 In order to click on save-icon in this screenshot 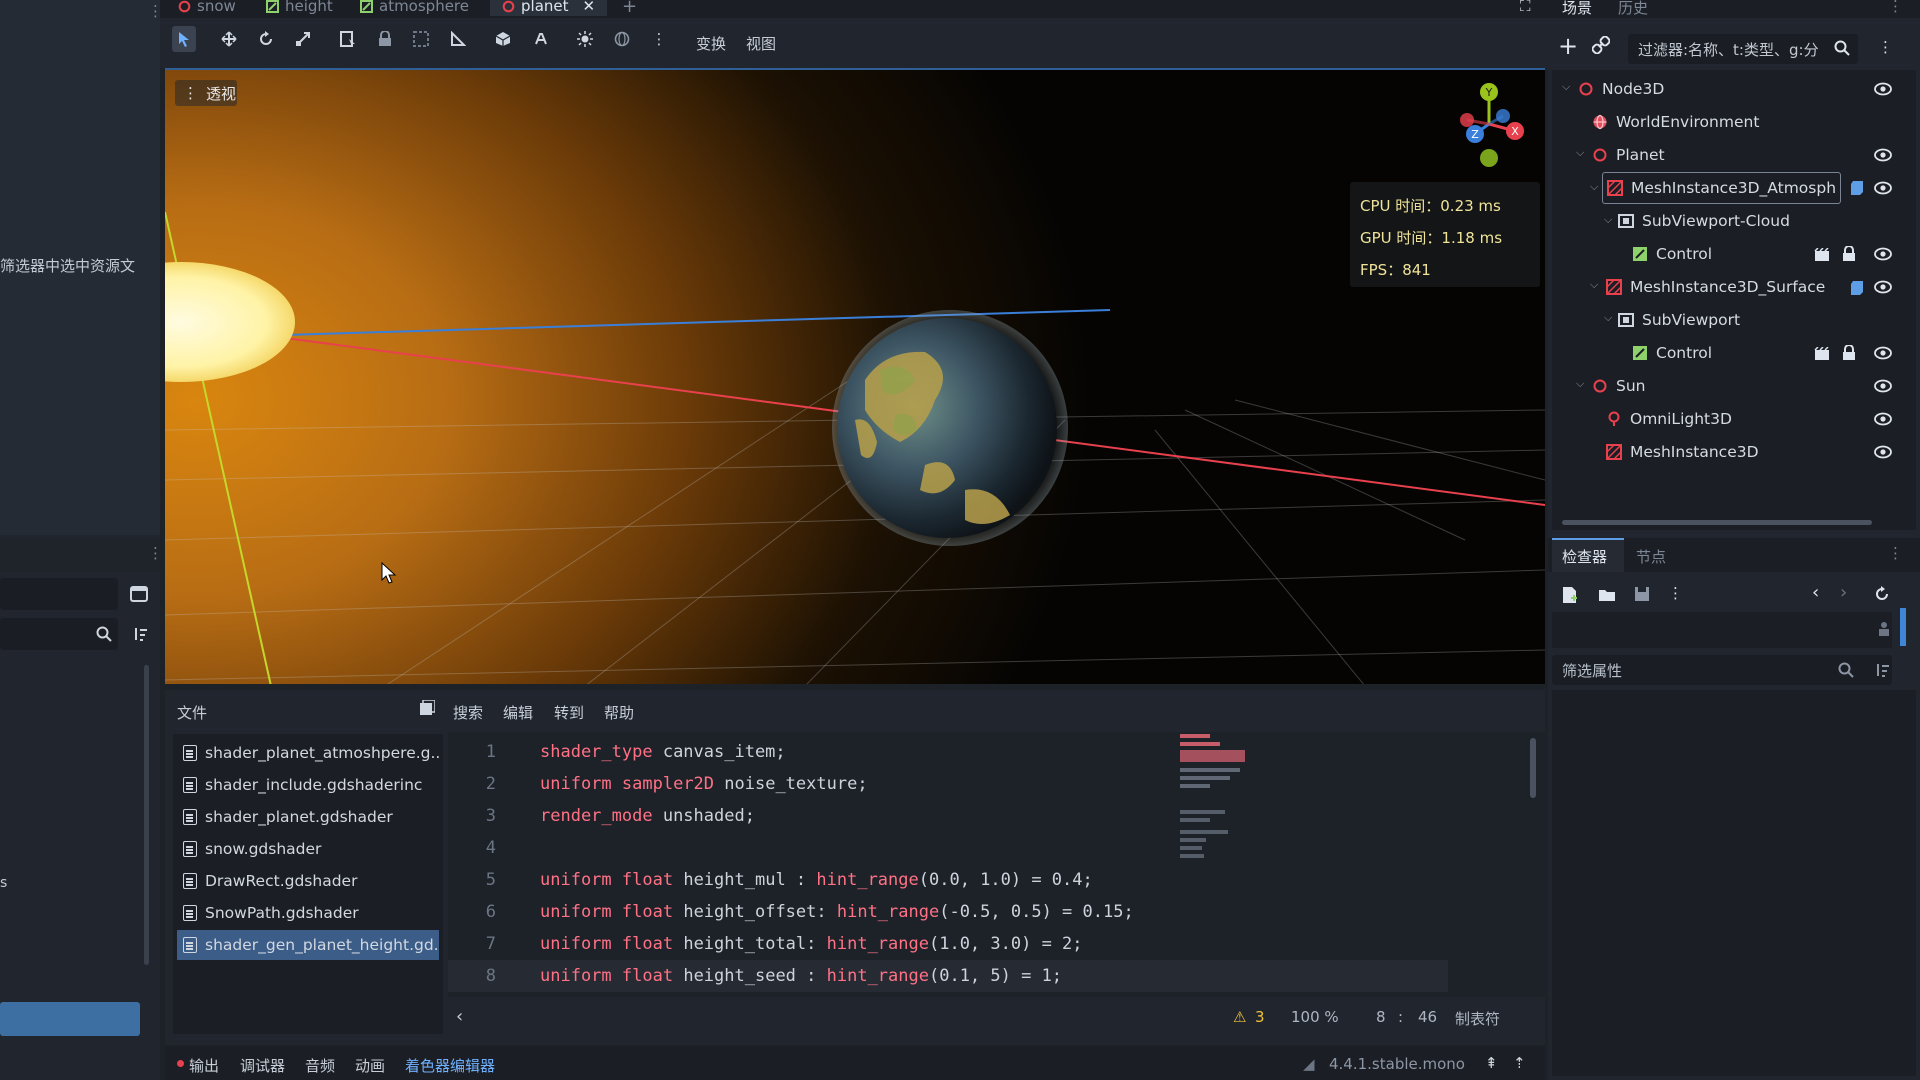, I will do `click(1642, 594)`.